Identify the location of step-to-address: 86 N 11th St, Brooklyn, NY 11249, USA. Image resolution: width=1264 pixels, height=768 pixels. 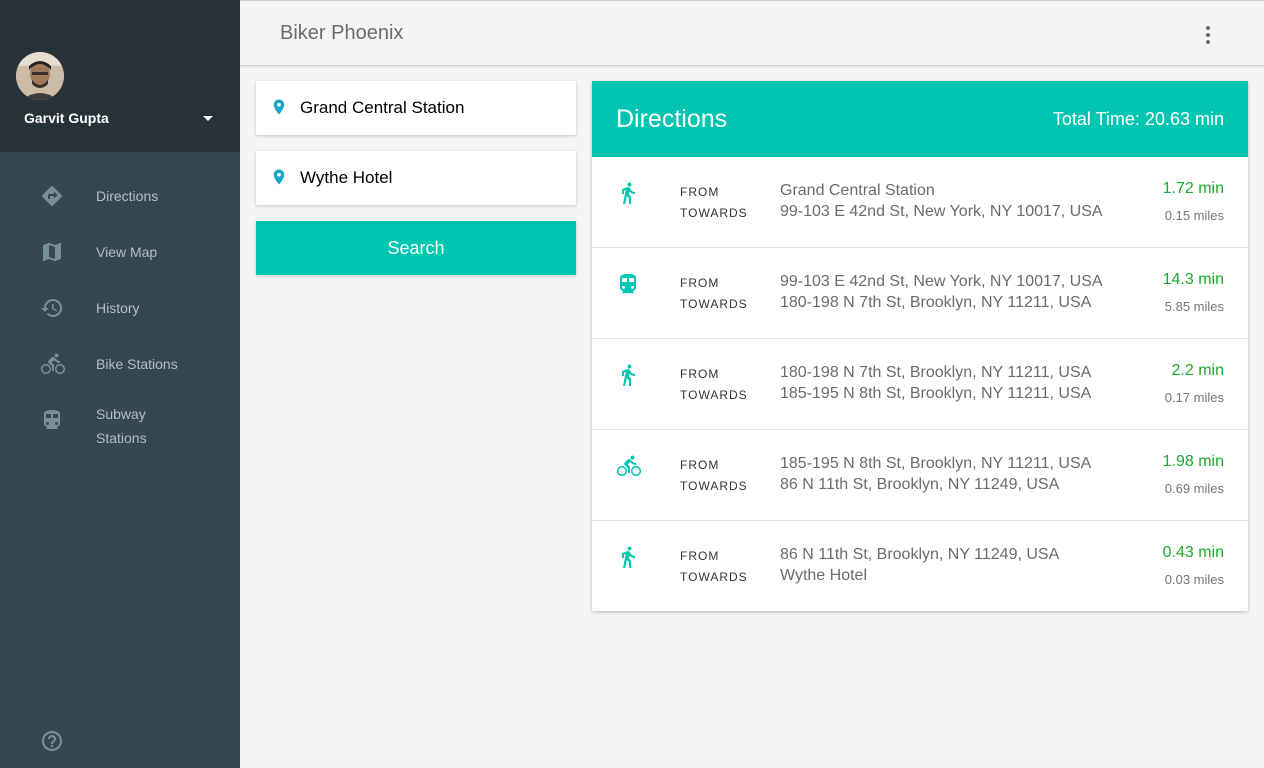
(920, 484).